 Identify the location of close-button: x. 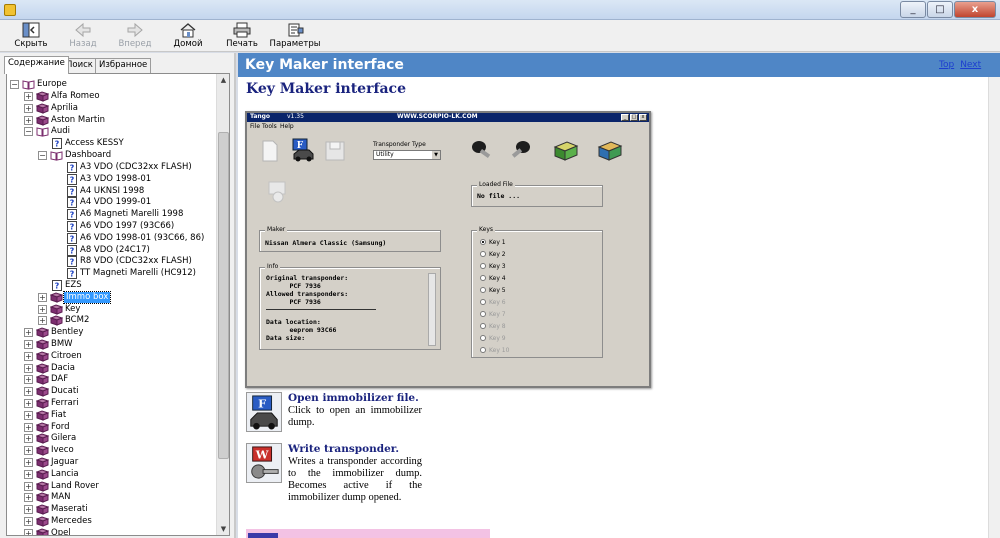
(975, 9).